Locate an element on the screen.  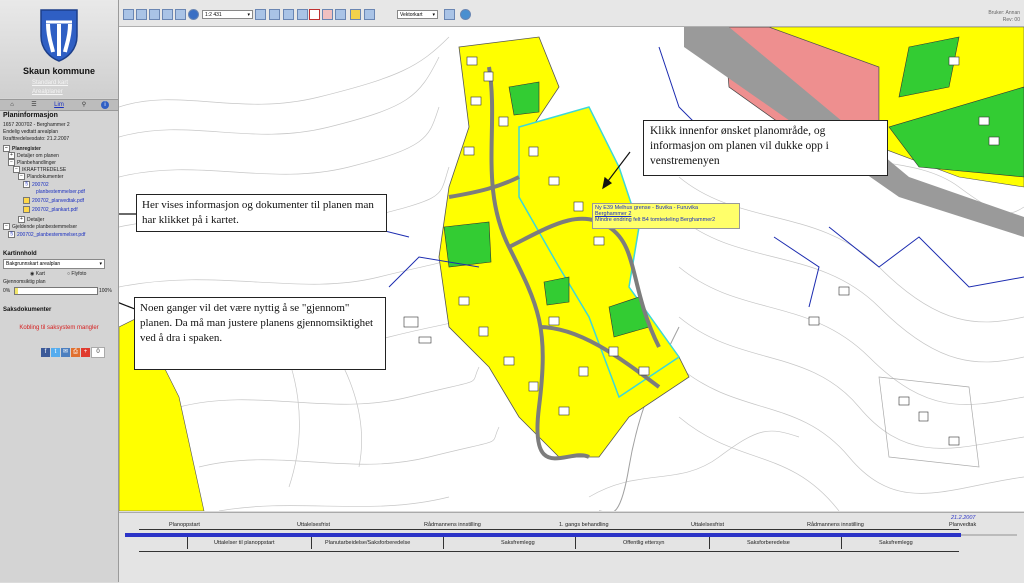
tab-layers-icon: ☰ is located at coordinates (34, 105).